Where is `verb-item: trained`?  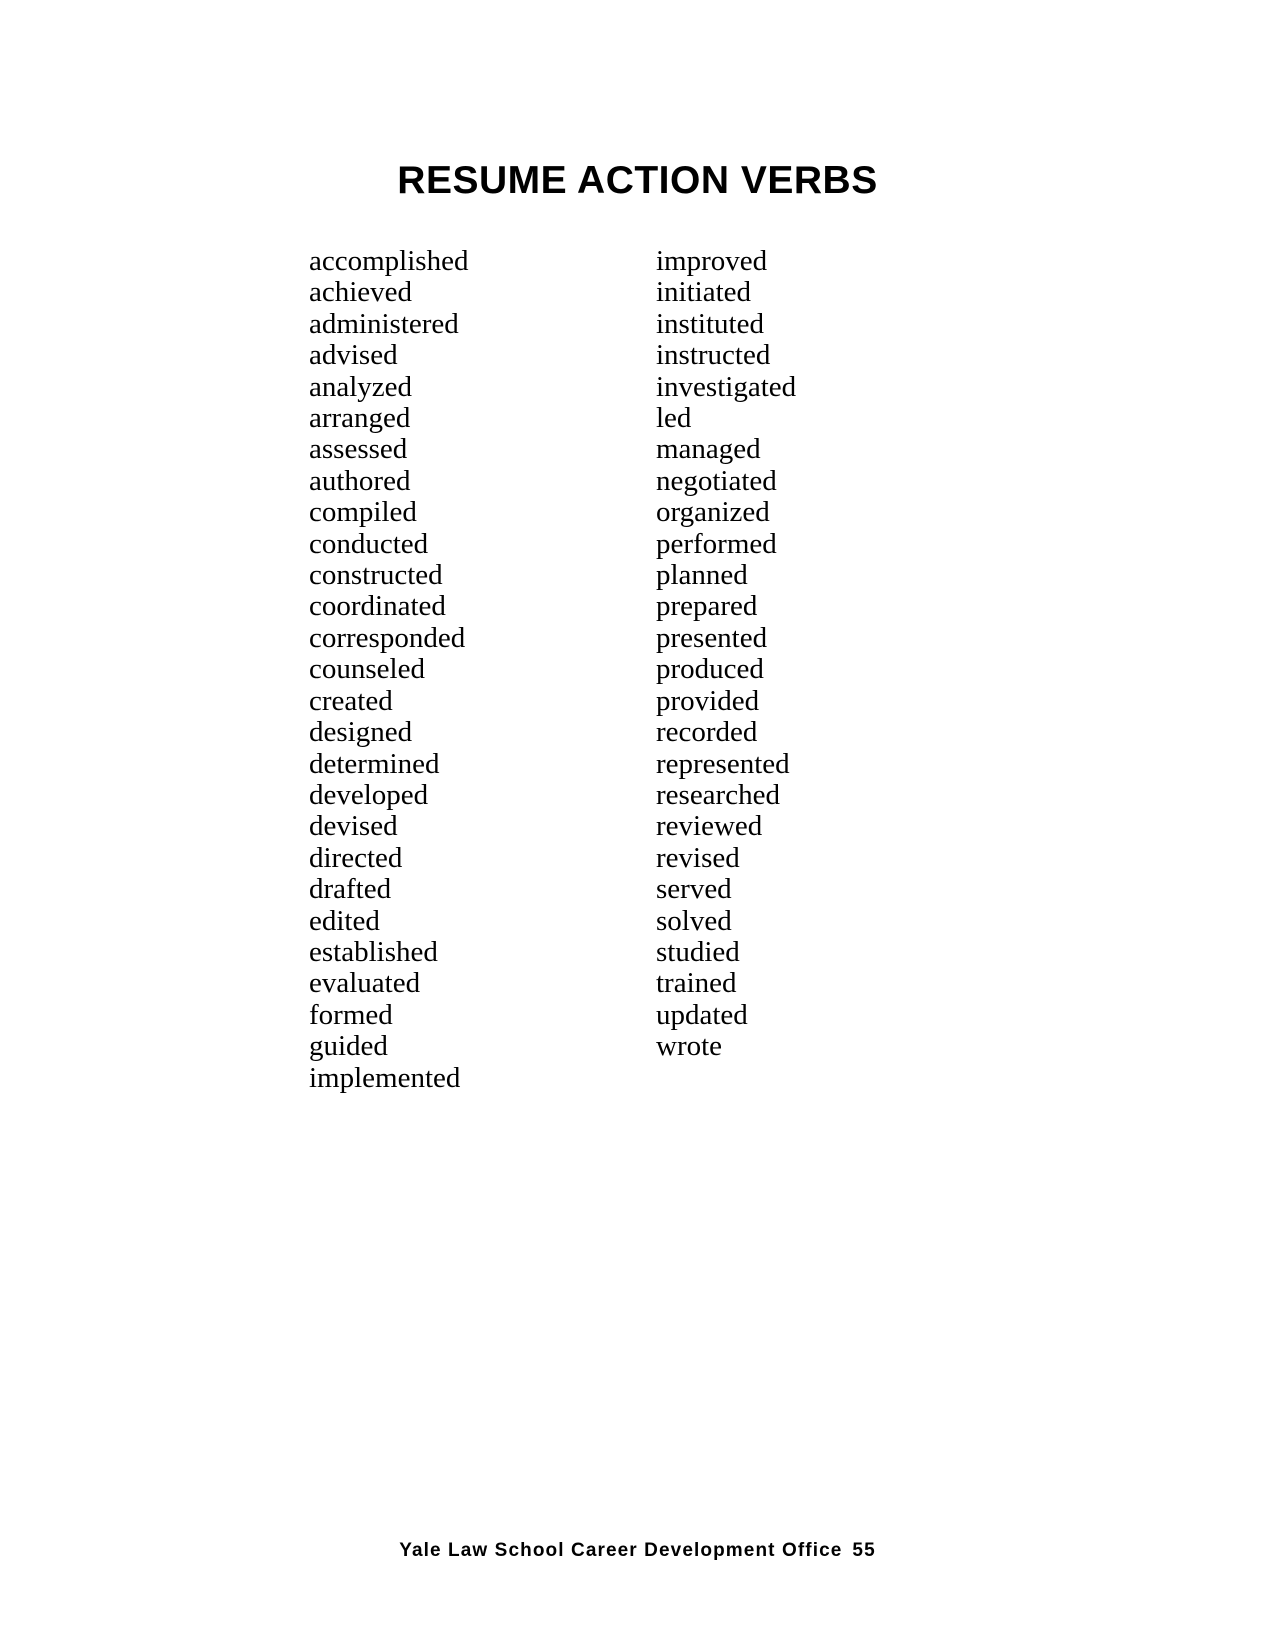 verb-item: trained is located at coordinates (696, 983).